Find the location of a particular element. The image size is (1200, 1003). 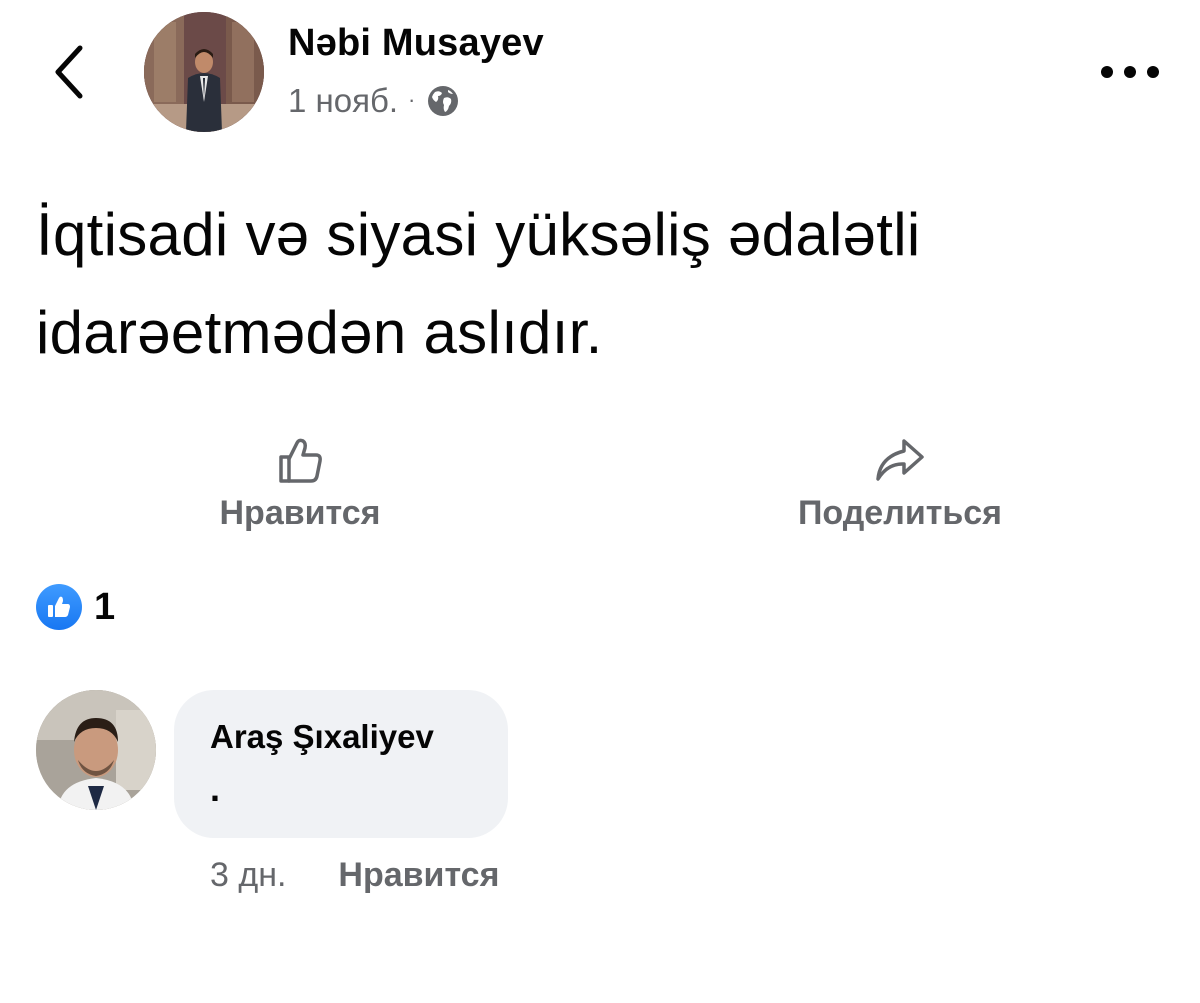

share-button: Поделиться is located at coordinates (900, 482).